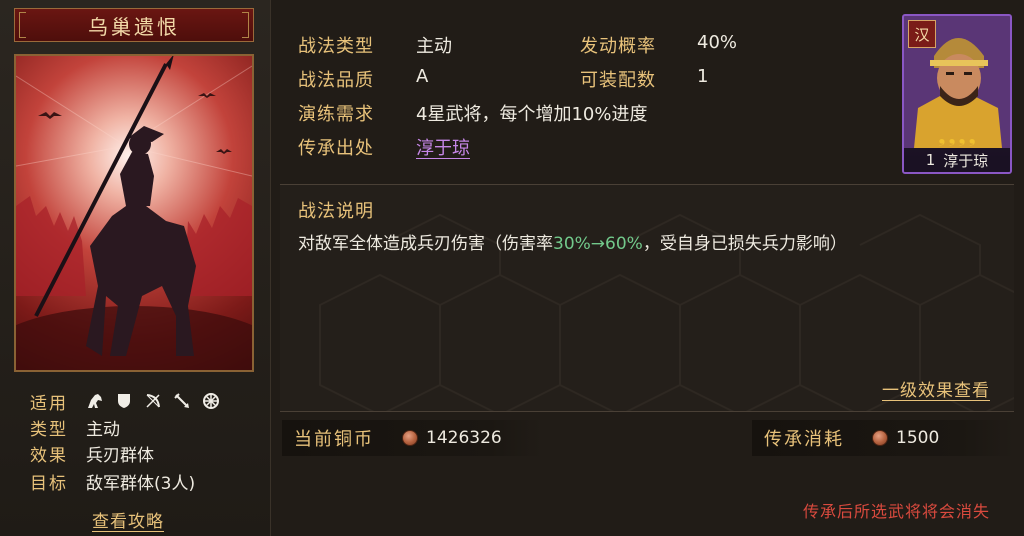  I want to click on apply-label: 适用, so click(49, 403).